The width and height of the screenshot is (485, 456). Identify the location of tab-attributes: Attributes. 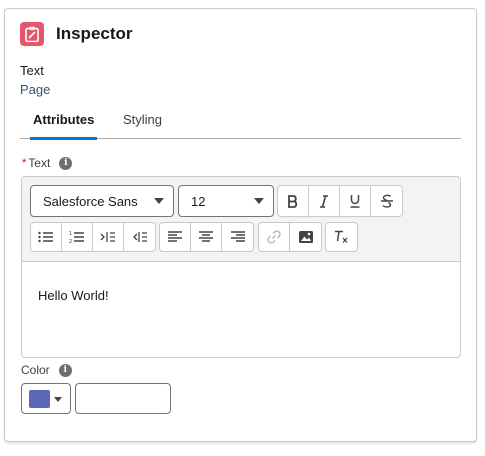
(63, 126).